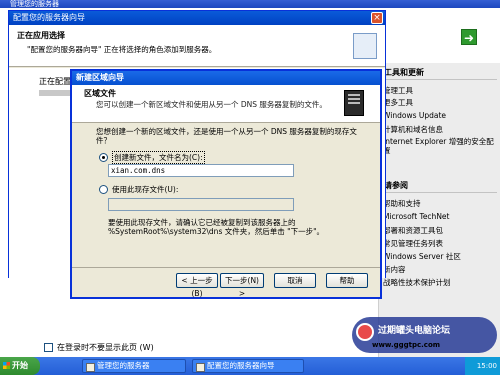 The height and width of the screenshot is (375, 500). What do you see at coordinates (414, 115) in the screenshot?
I see `link-windows-update: Windows Update` at bounding box center [414, 115].